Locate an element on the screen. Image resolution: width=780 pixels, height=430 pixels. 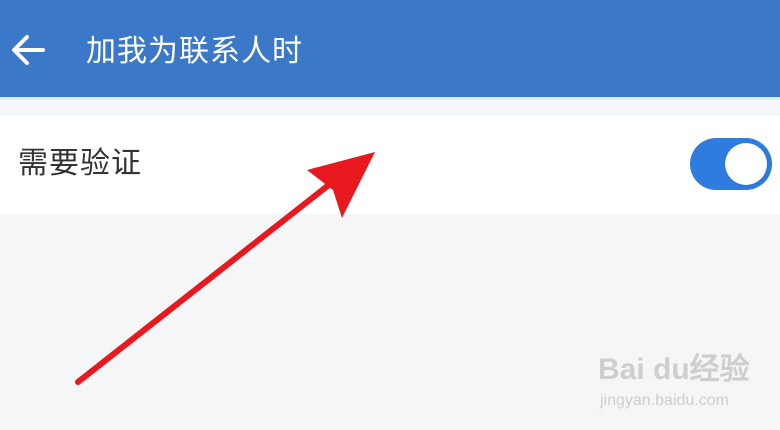
watermark: Bai du经验 jingyan.baidu.com is located at coordinates (681, 383).